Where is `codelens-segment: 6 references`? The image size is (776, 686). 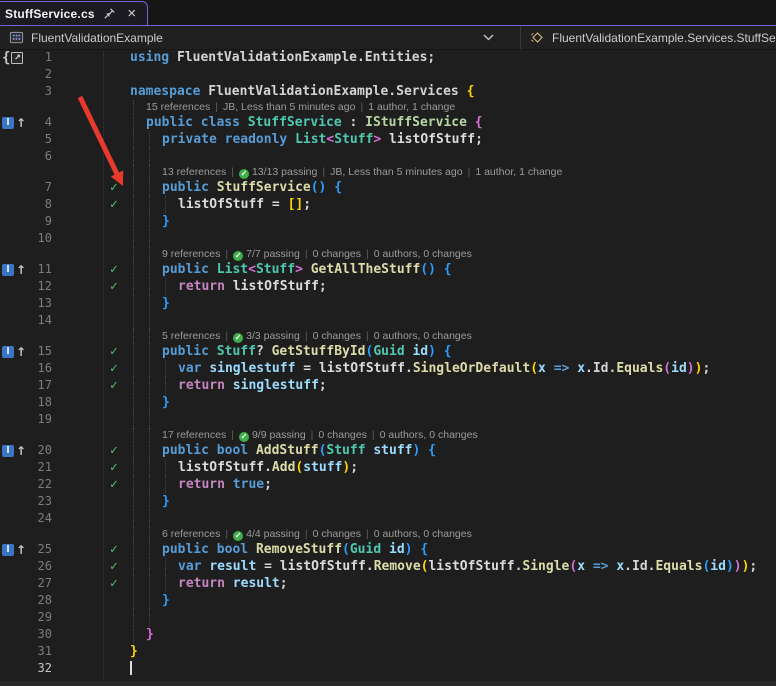 codelens-segment: 6 references is located at coordinates (191, 534).